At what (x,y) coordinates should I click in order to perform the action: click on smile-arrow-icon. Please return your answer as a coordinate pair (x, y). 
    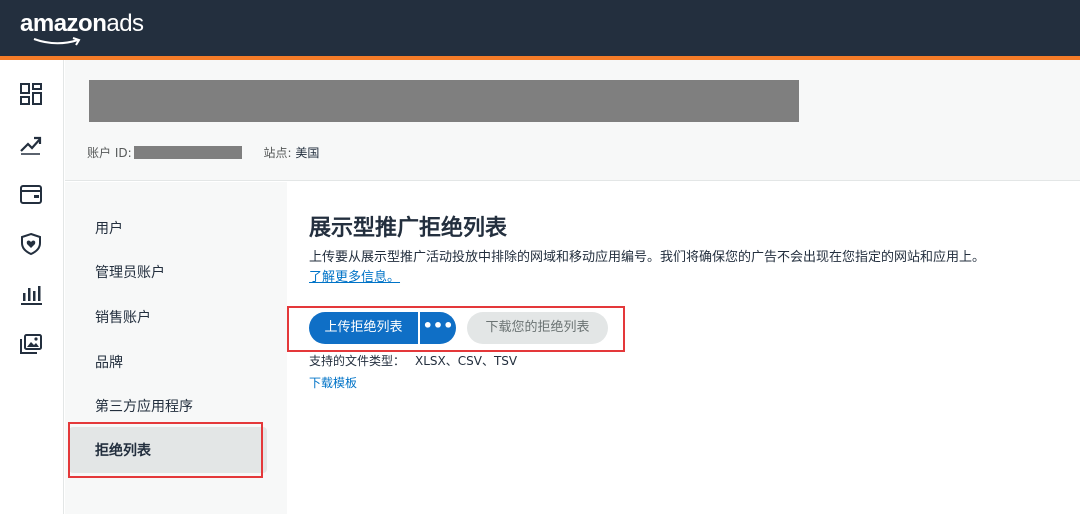
    Looking at the image, I should click on (57, 41).